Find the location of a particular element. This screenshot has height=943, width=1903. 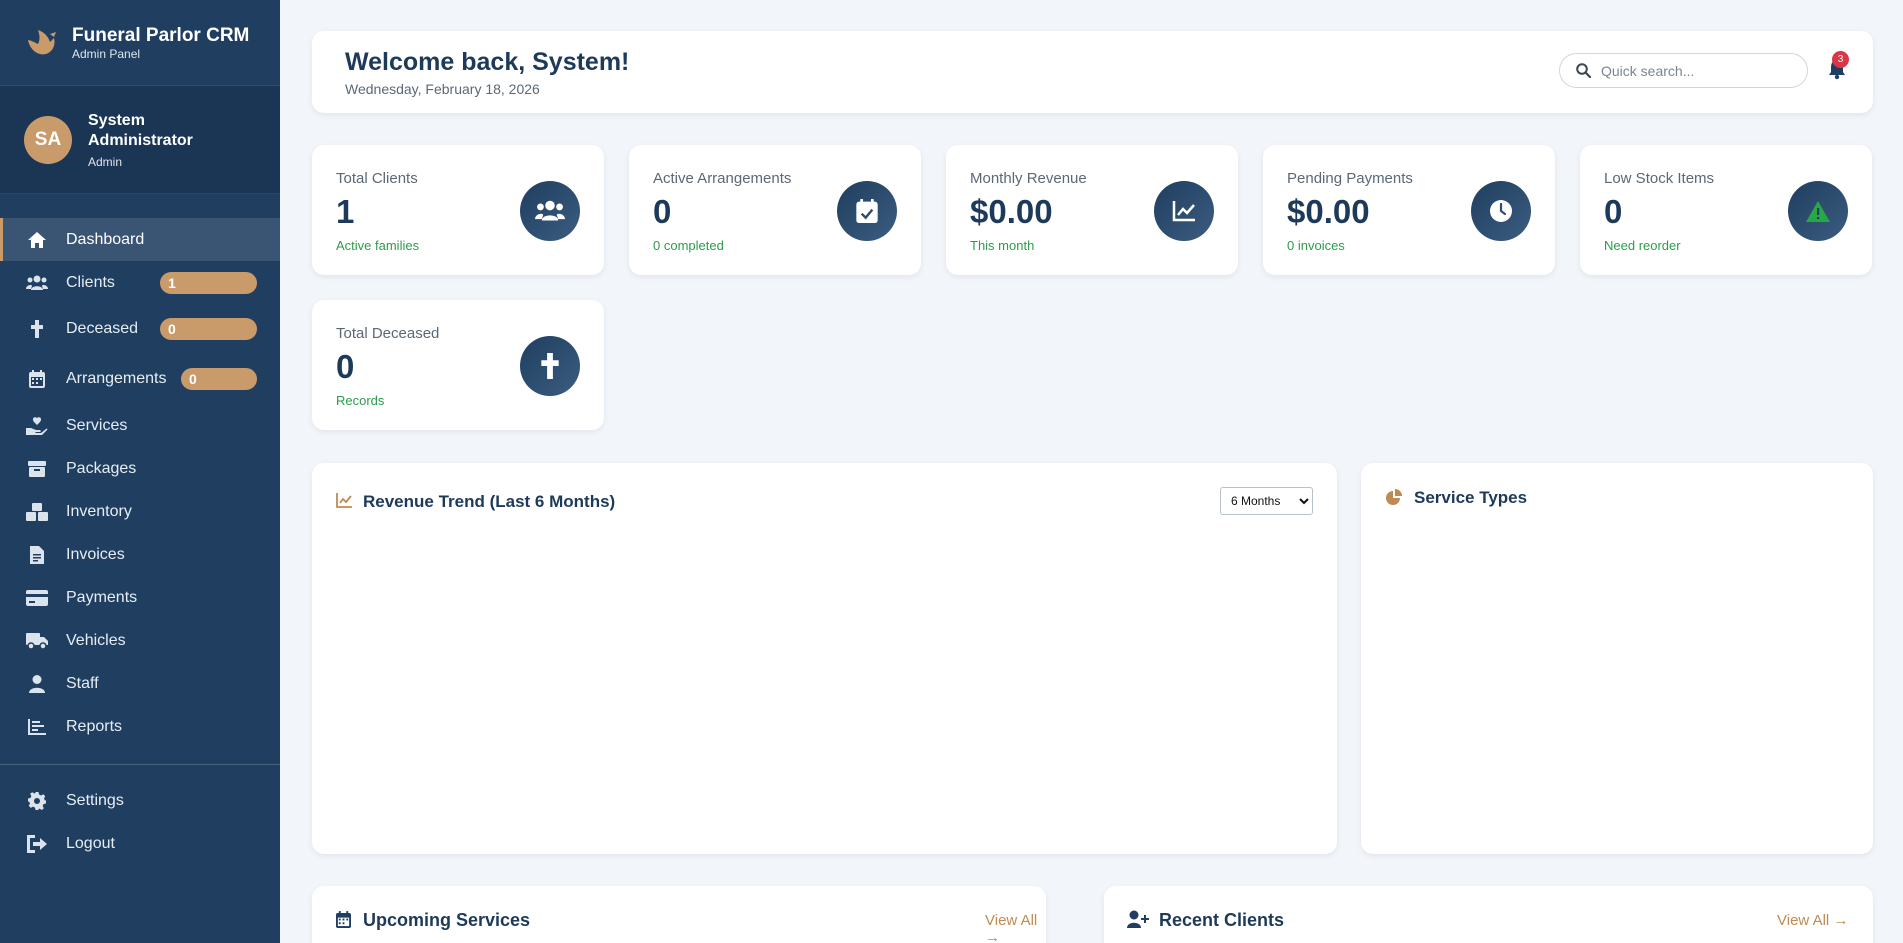

stat-subtext: Records is located at coordinates (360, 400).